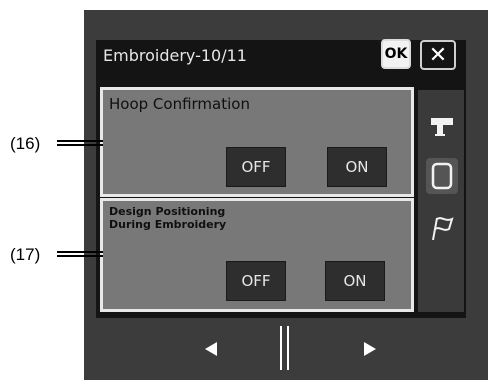 Image resolution: width=488 pixels, height=380 pixels. I want to click on next-page-icon, so click(370, 349).